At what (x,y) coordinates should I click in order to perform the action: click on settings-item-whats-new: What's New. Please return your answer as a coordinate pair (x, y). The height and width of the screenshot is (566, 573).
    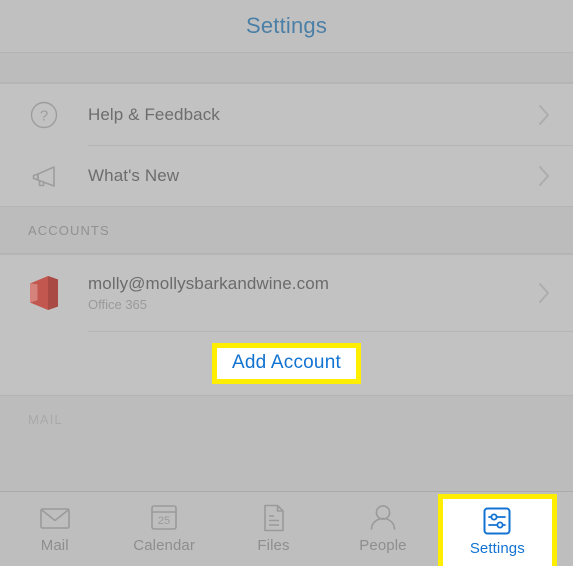
    Looking at the image, I should click on (286, 175).